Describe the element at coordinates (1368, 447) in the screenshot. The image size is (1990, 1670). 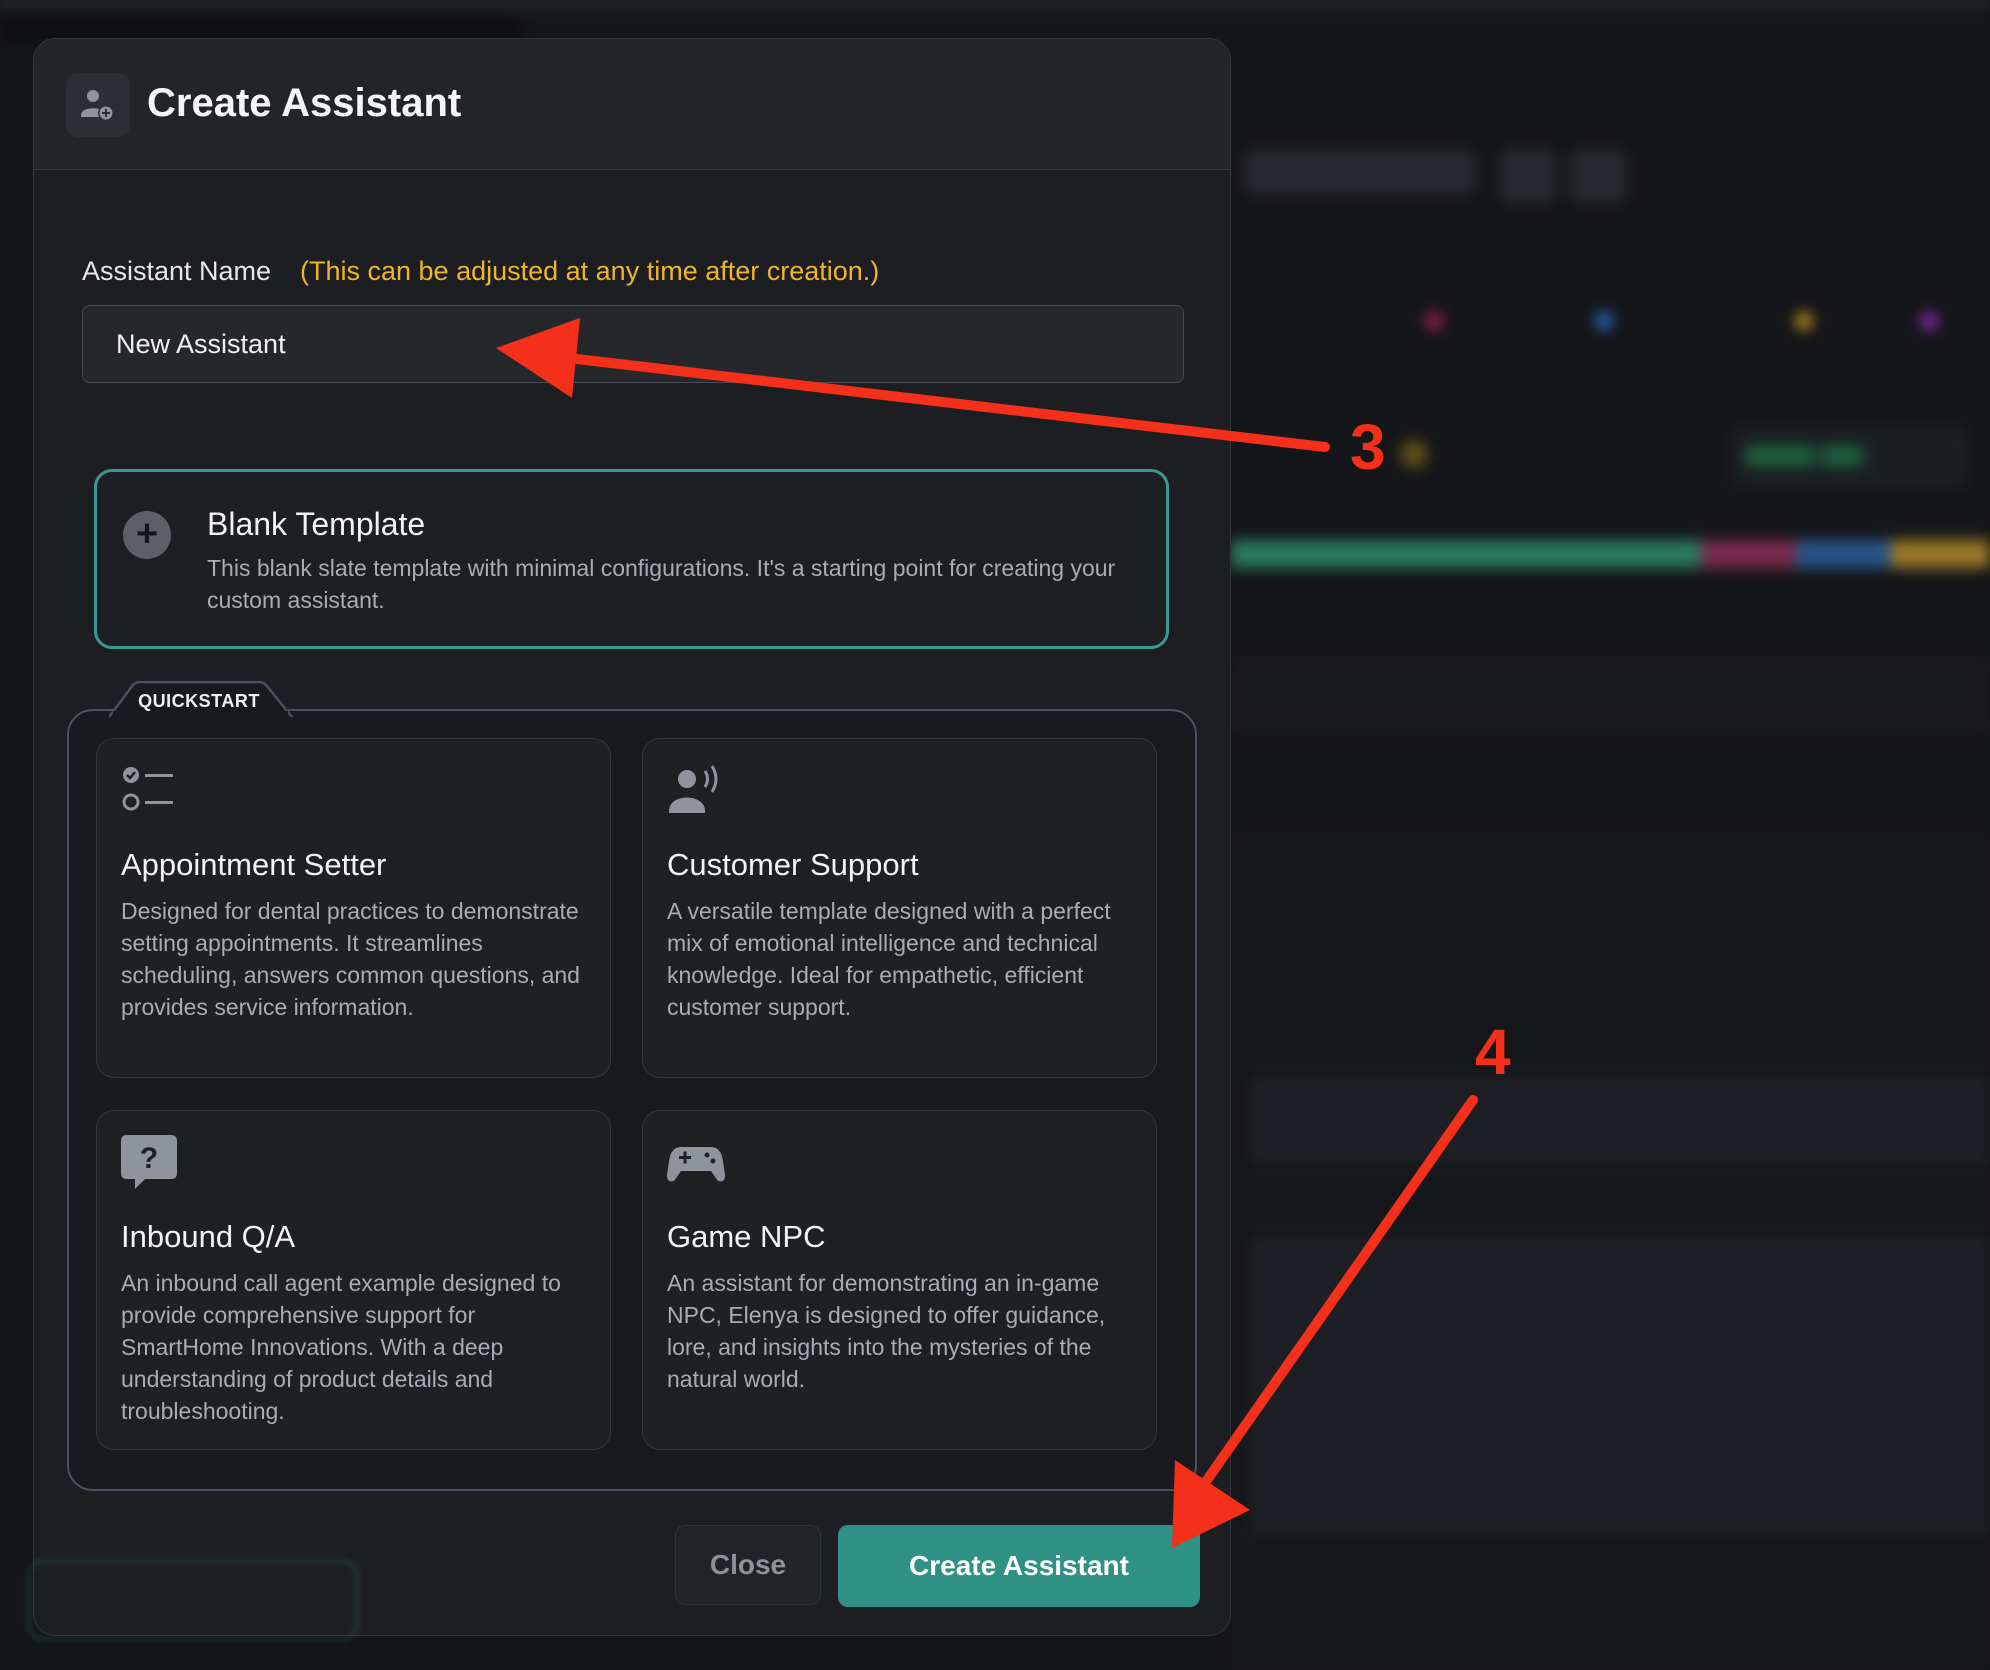
I see `annotation-step-3: 3` at that location.